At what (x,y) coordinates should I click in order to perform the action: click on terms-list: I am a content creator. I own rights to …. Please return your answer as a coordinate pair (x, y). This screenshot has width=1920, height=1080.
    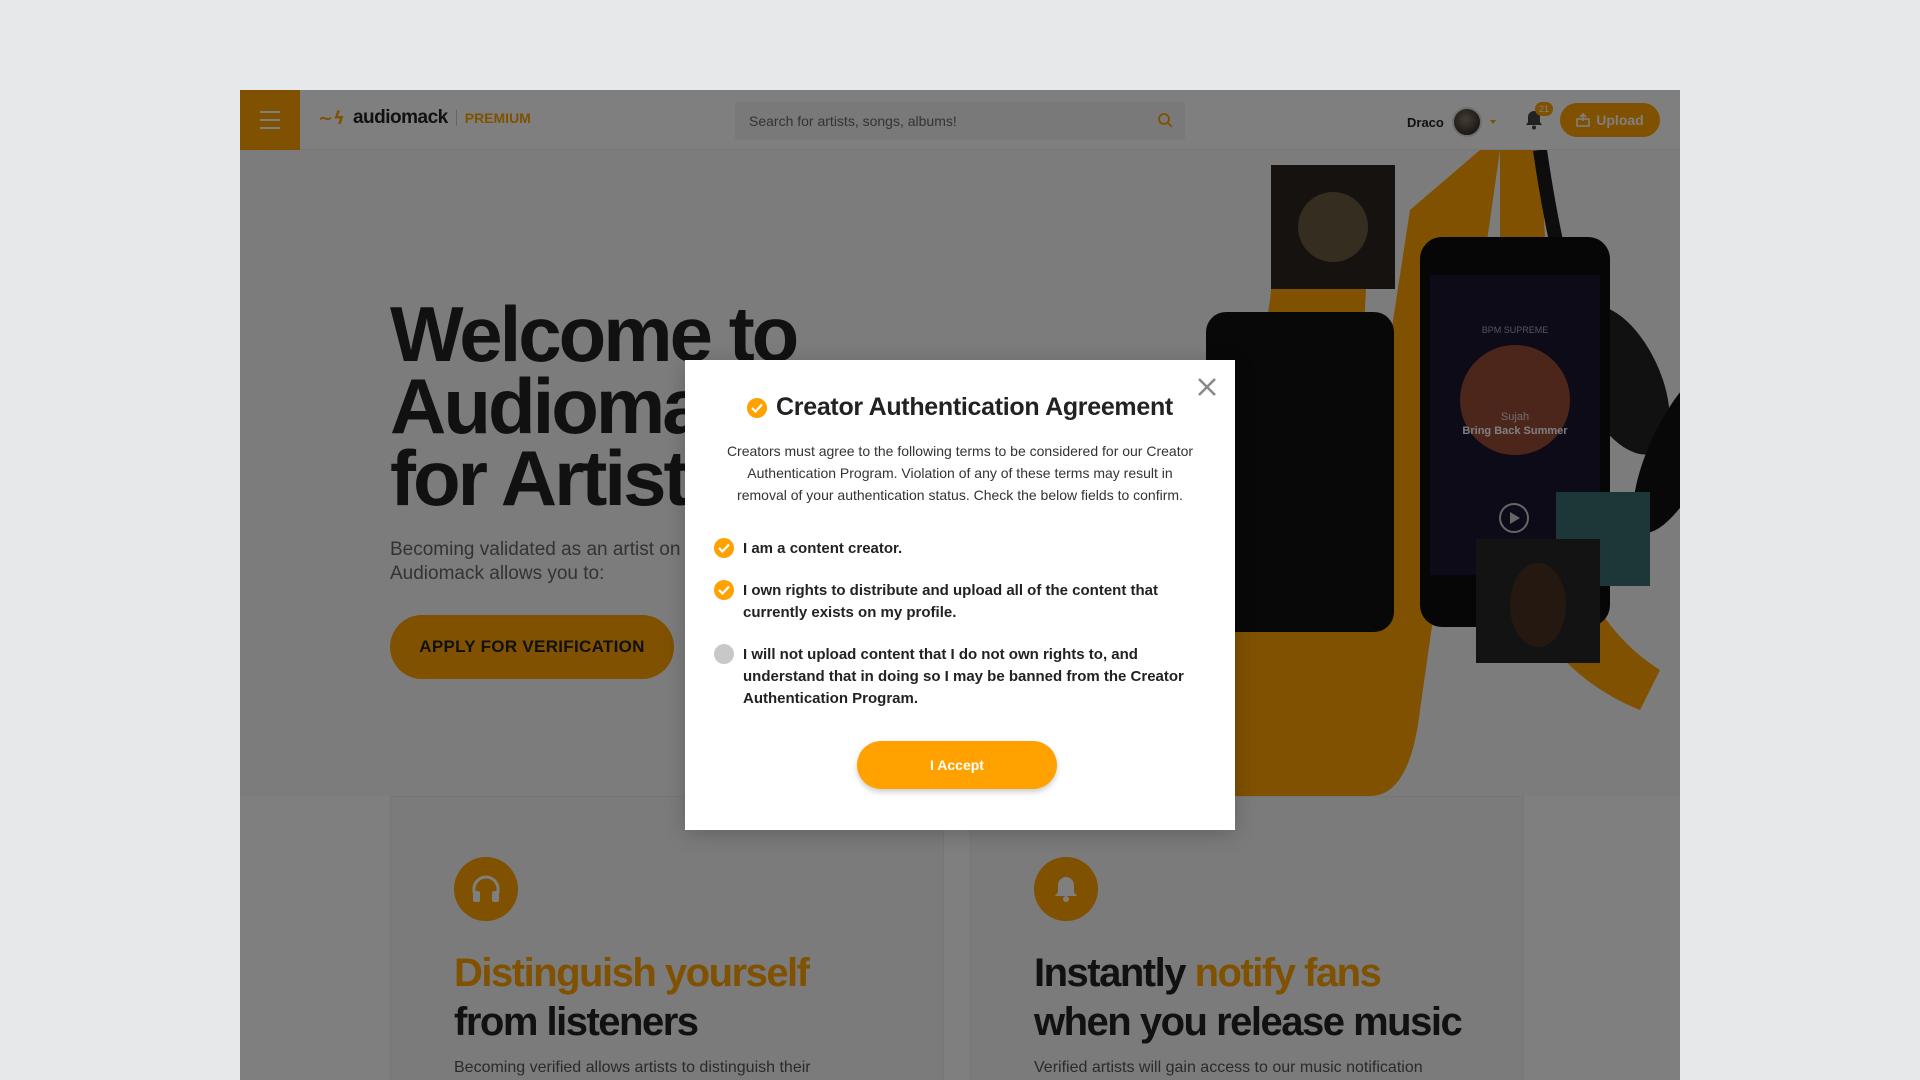
    Looking at the image, I should click on (954, 634).